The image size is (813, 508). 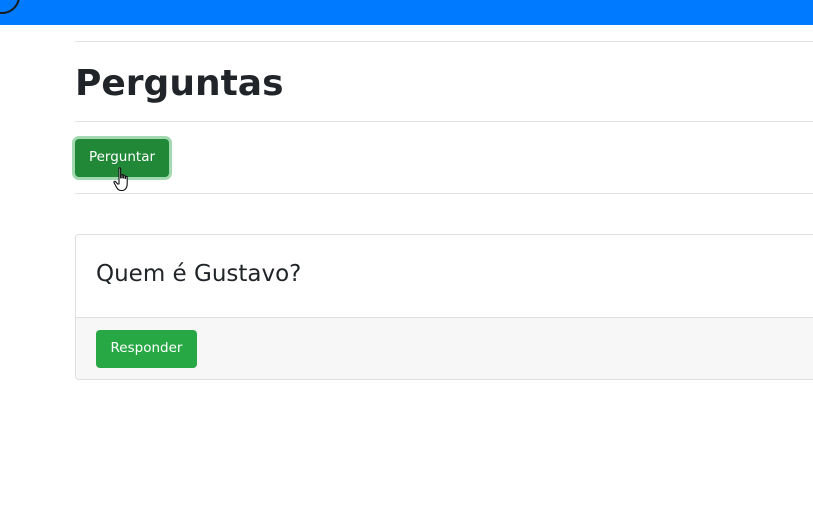 I want to click on hand-pointer-icon, so click(x=120, y=179).